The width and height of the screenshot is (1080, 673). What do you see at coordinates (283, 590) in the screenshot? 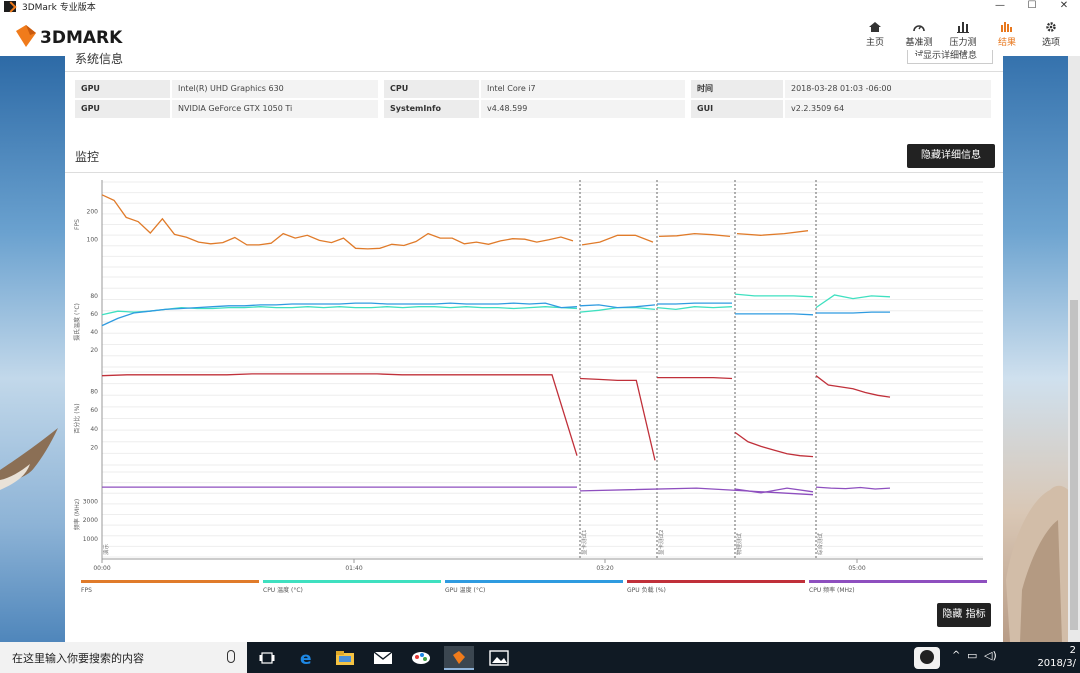
I see `legend-label: CPU 温度 (°C)` at bounding box center [283, 590].